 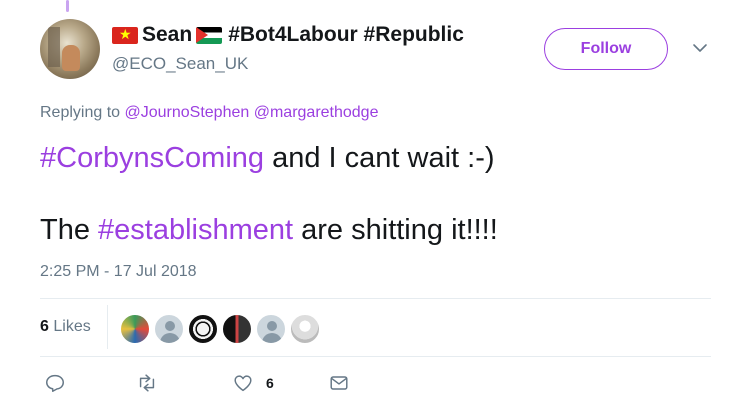 What do you see at coordinates (346, 34) in the screenshot?
I see `display-name-suffix: #Bot4Labour #Republic` at bounding box center [346, 34].